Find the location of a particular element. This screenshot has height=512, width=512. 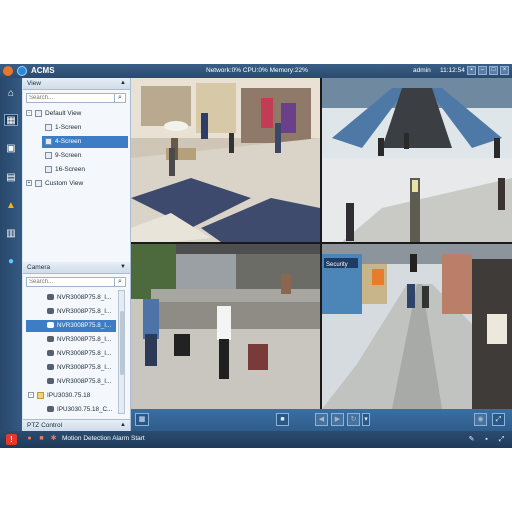

live-view-toolbar: ▦ ■ ◀ ▶ ↻ ▾ ◉ ⤢ is located at coordinates (321, 420).